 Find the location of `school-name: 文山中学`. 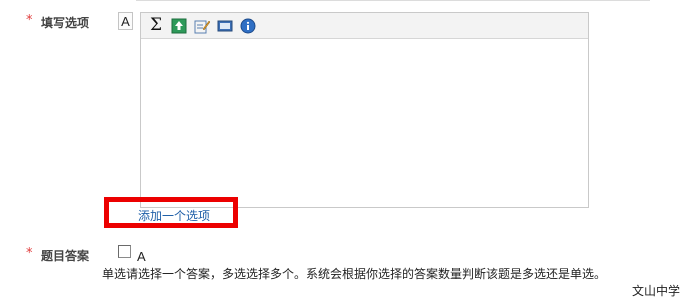

school-name: 文山中学 is located at coordinates (655, 291).